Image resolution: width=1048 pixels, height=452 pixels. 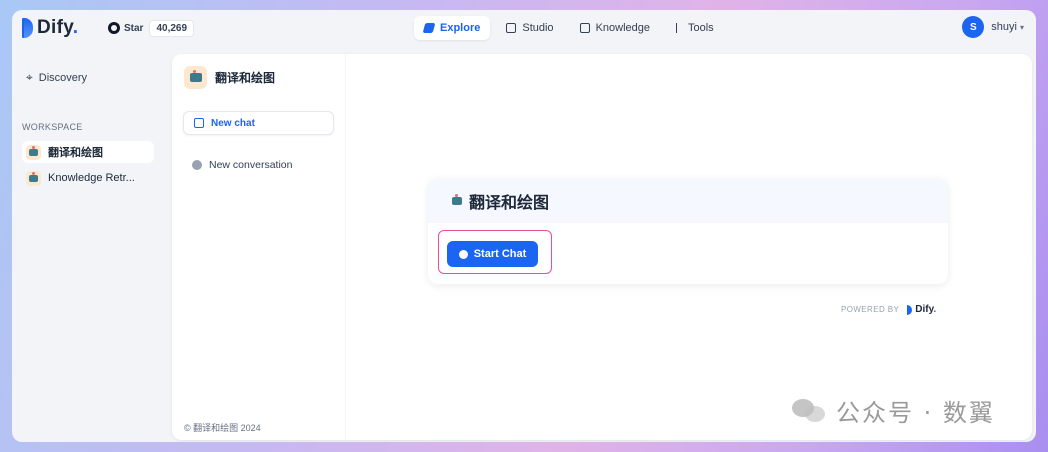 I want to click on welcome-card: 翻译和绘图 Start Chat, so click(x=688, y=231).